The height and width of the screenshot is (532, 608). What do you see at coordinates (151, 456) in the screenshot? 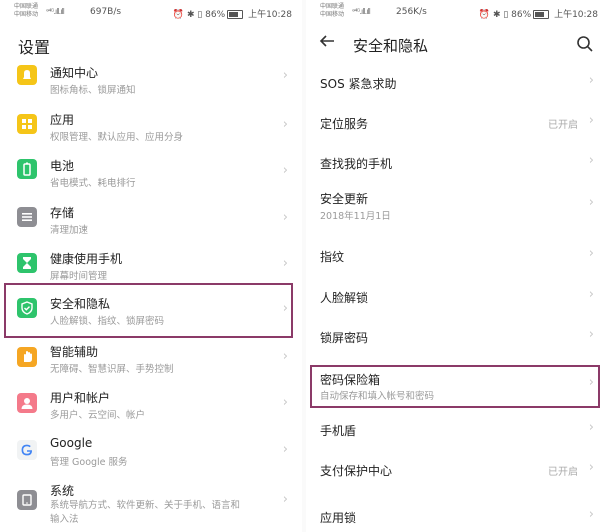
I see `settings-item-google: Google 管理 Google 服务 ›` at bounding box center [151, 456].